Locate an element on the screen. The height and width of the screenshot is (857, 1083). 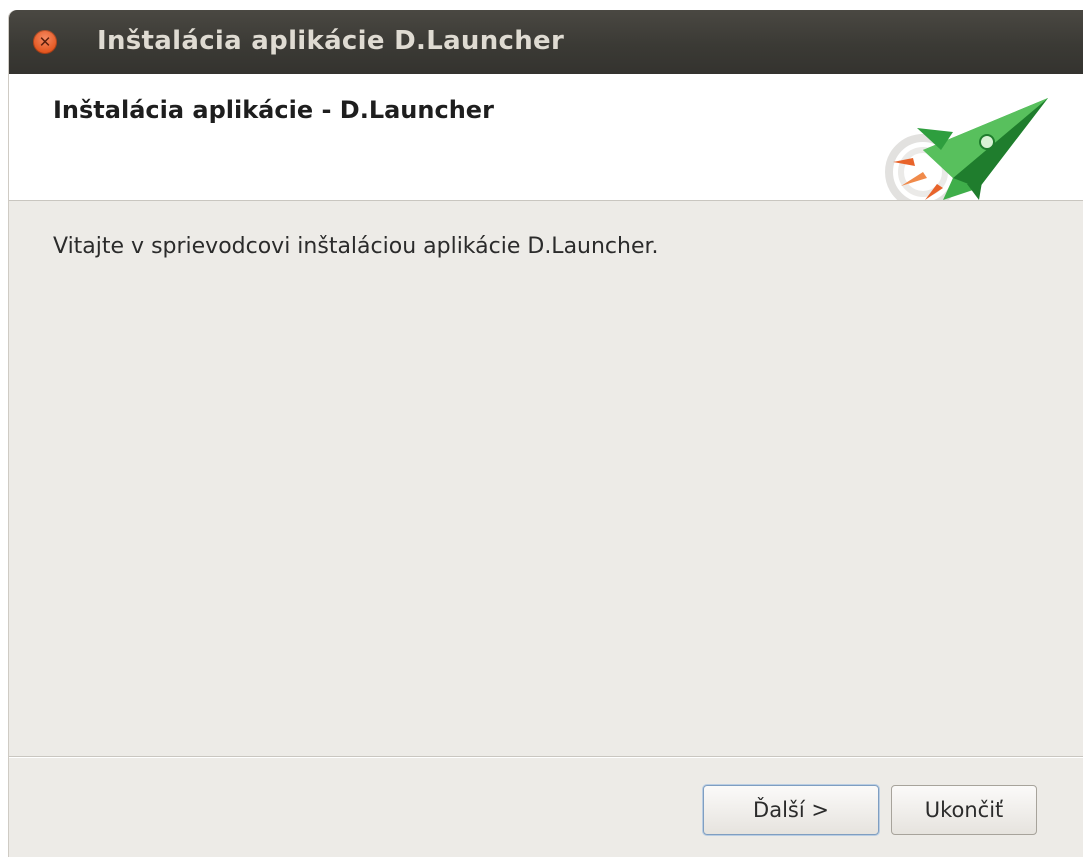
close-window-button: ✕ is located at coordinates (45, 42).